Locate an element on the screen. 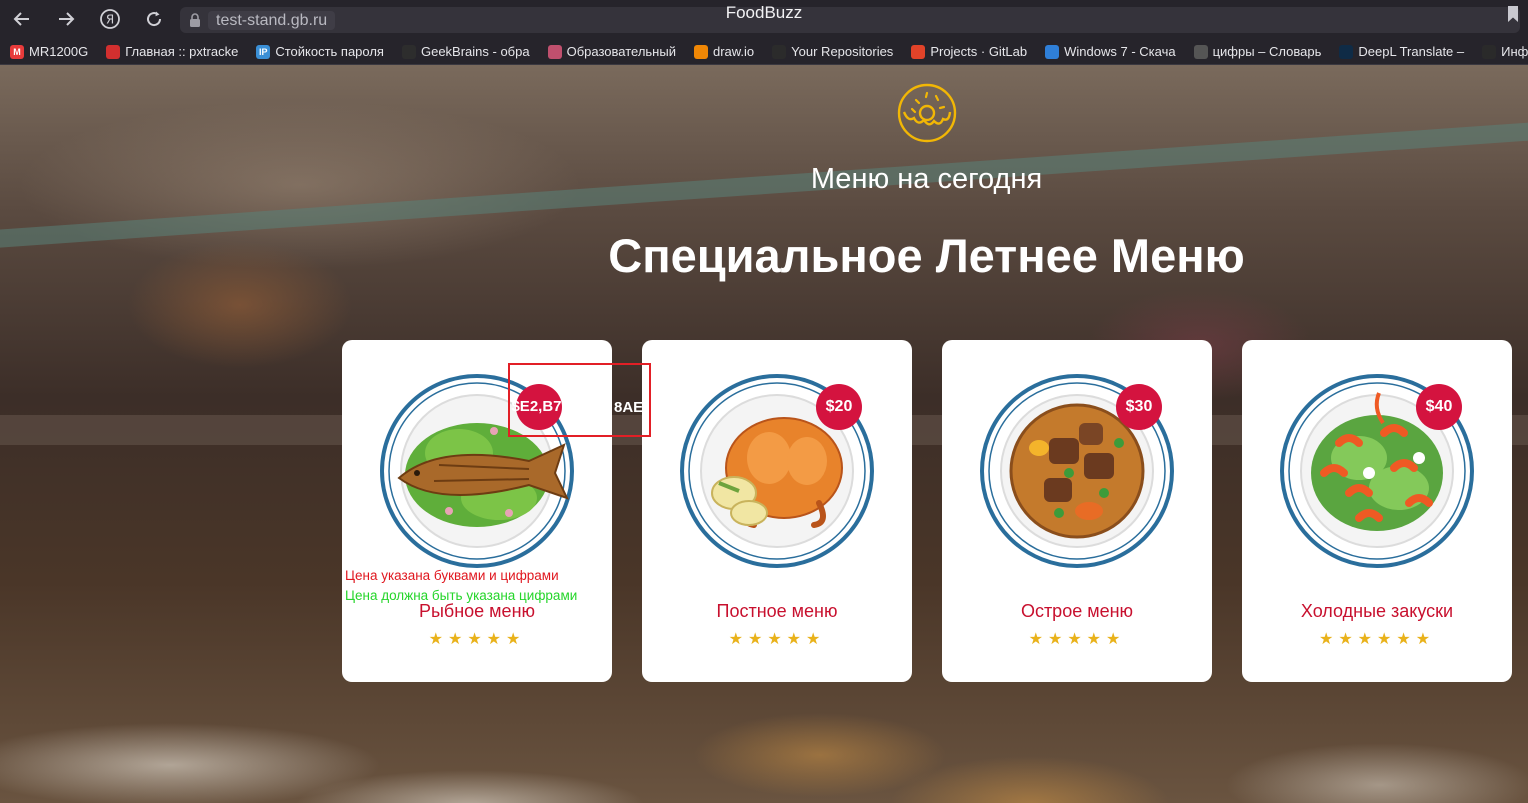 The image size is (1528, 803). bookmark-label: DeepL Translate – is located at coordinates (1411, 51).